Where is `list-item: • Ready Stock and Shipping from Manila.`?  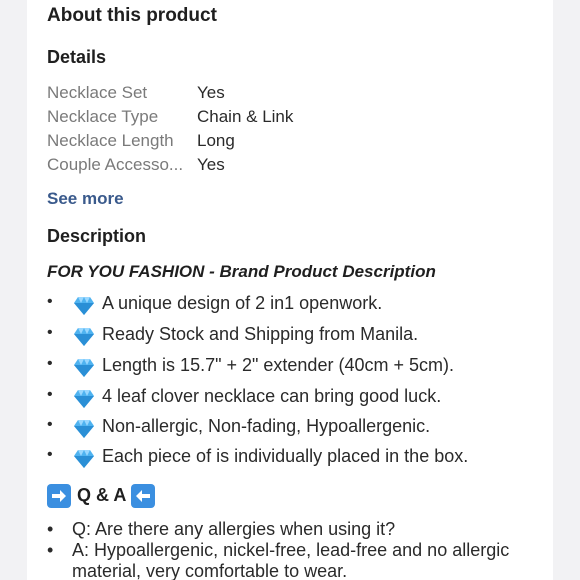
list-item: • Ready Stock and Shipping from Manila. is located at coordinates (297, 337).